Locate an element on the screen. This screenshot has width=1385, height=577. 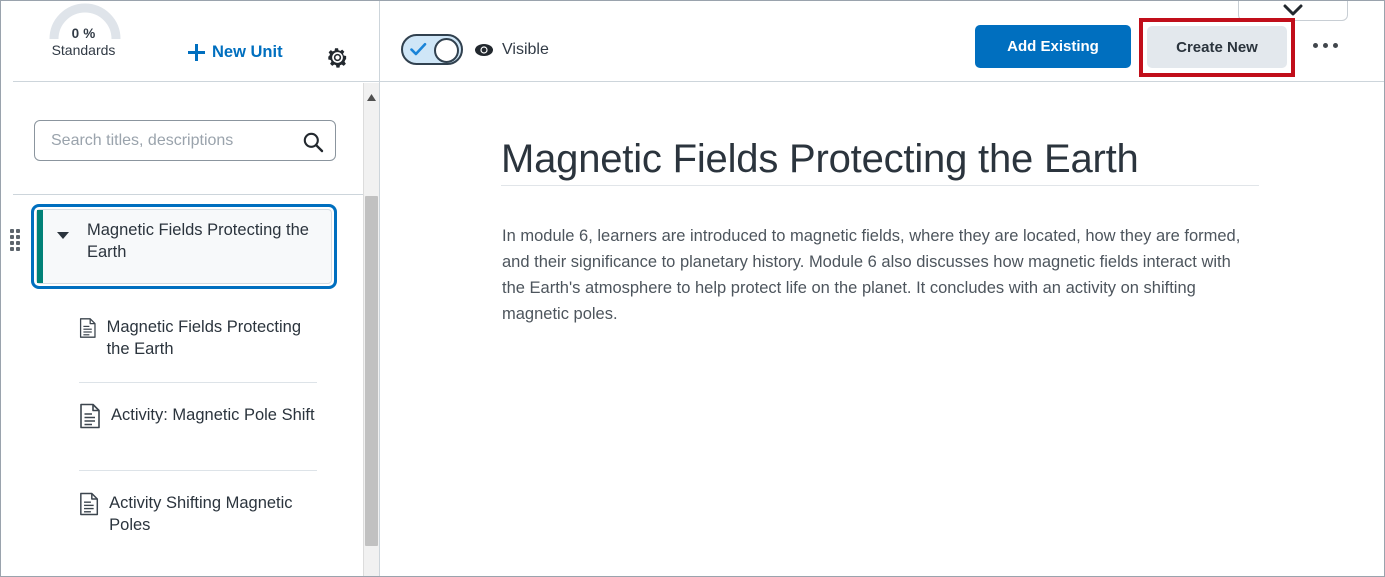
visibility-control: Visible is located at coordinates (475, 49).